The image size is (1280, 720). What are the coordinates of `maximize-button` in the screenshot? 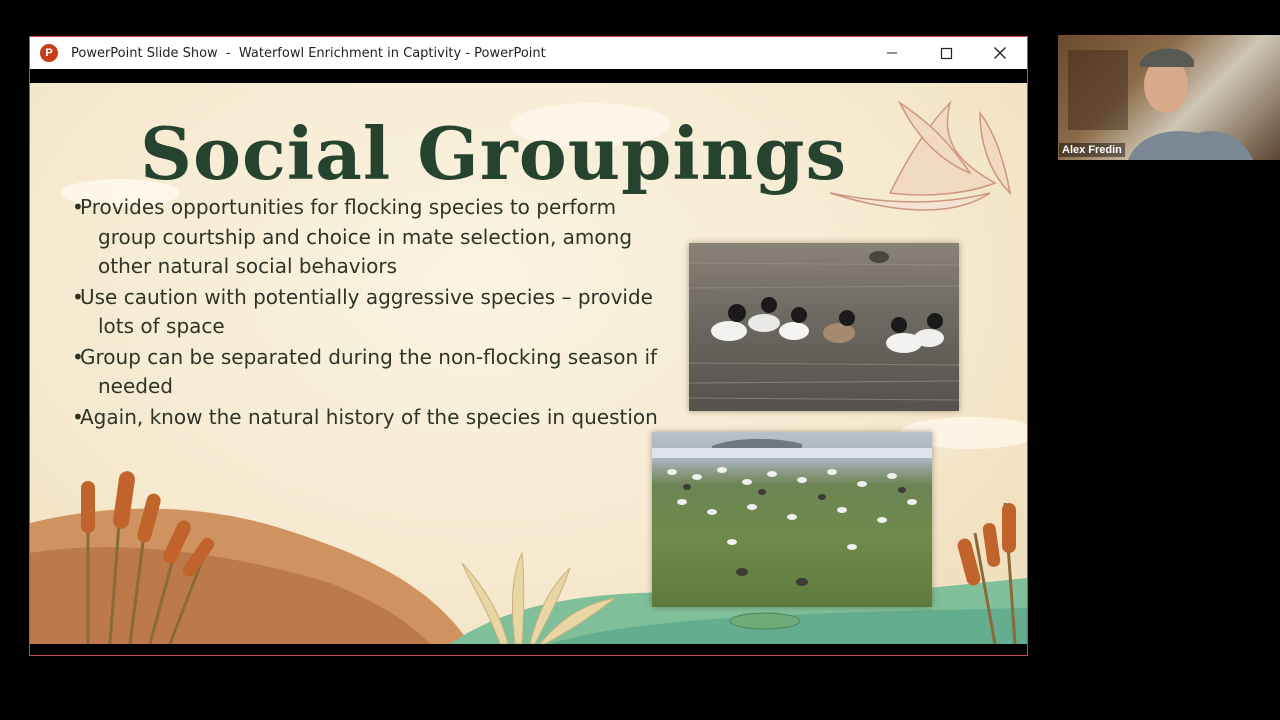 It's located at (946, 53).